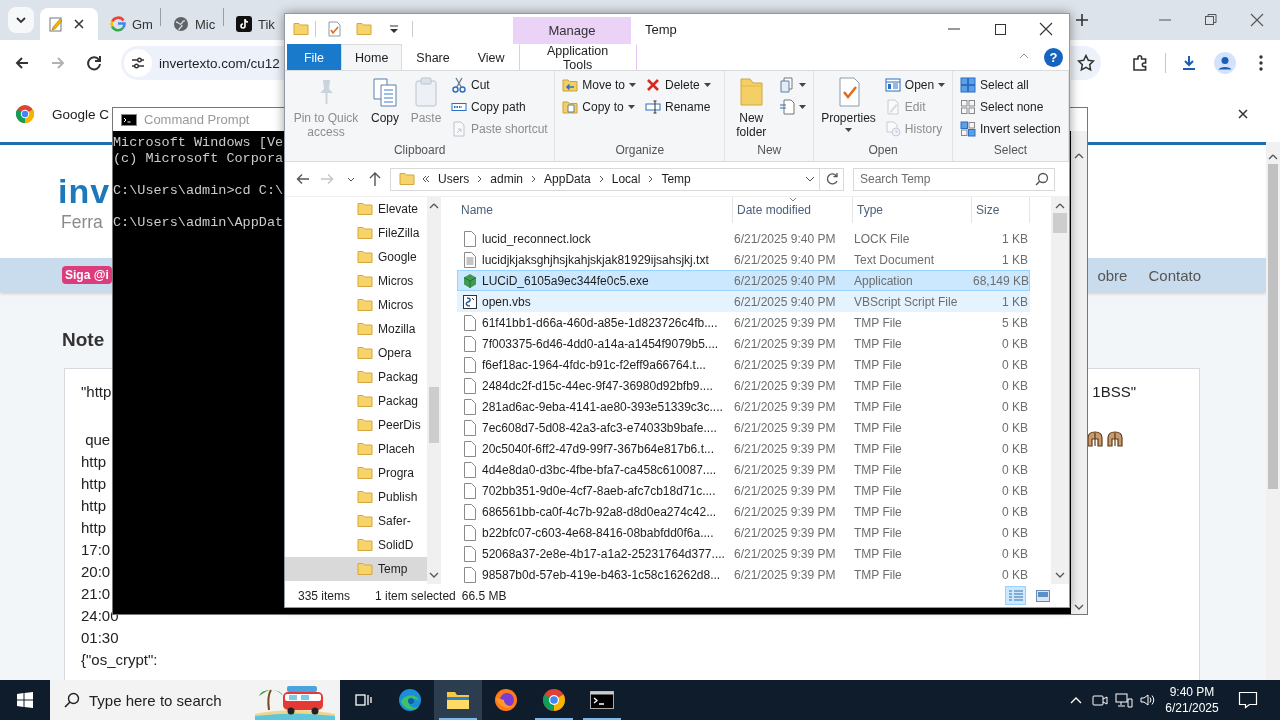 Image resolution: width=1280 pixels, height=720 pixels. What do you see at coordinates (356, 209) in the screenshot?
I see `folder-item: Elevate` at bounding box center [356, 209].